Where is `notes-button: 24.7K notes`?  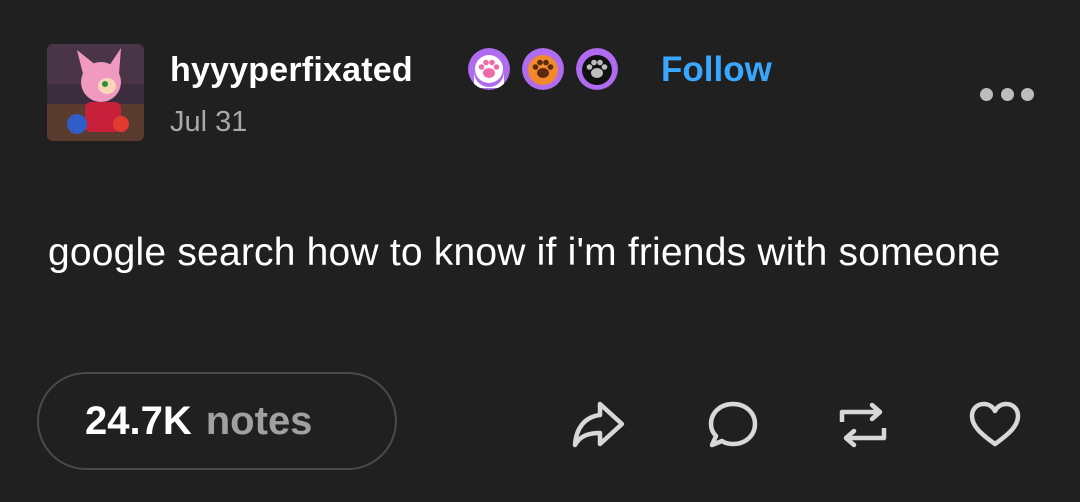
notes-button: 24.7K notes is located at coordinates (217, 421).